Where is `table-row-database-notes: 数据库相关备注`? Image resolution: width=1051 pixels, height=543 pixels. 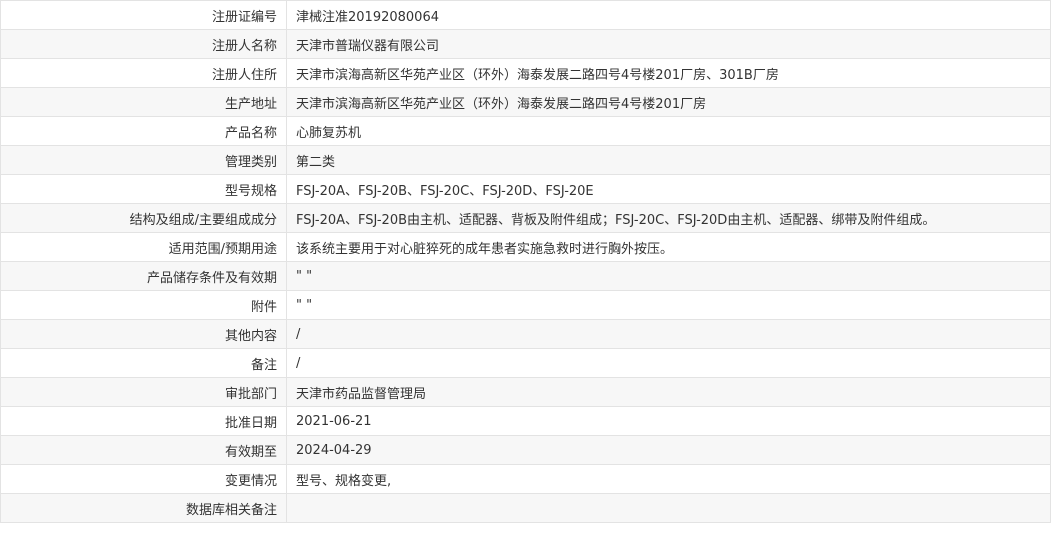 table-row-database-notes: 数据库相关备注 is located at coordinates (525, 508).